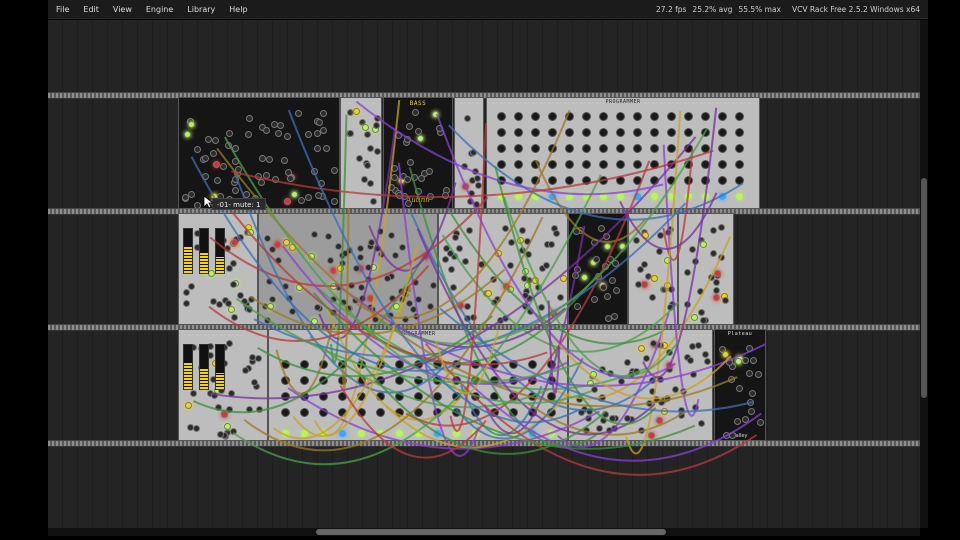 This screenshot has height=540, width=960. Describe the element at coordinates (122, 9) in the screenshot. I see `menu-view: View` at that location.